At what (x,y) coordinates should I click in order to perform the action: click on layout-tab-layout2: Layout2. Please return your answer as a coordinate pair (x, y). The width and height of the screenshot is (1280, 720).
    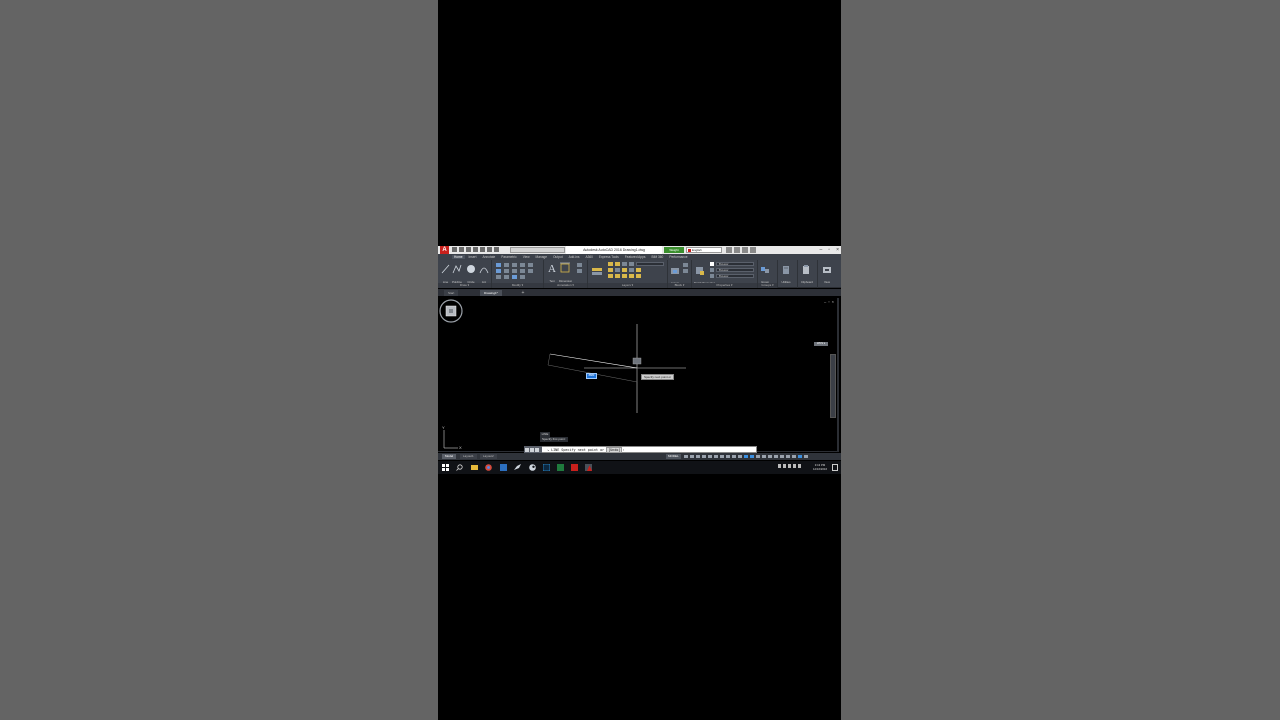
    Looking at the image, I should click on (488, 456).